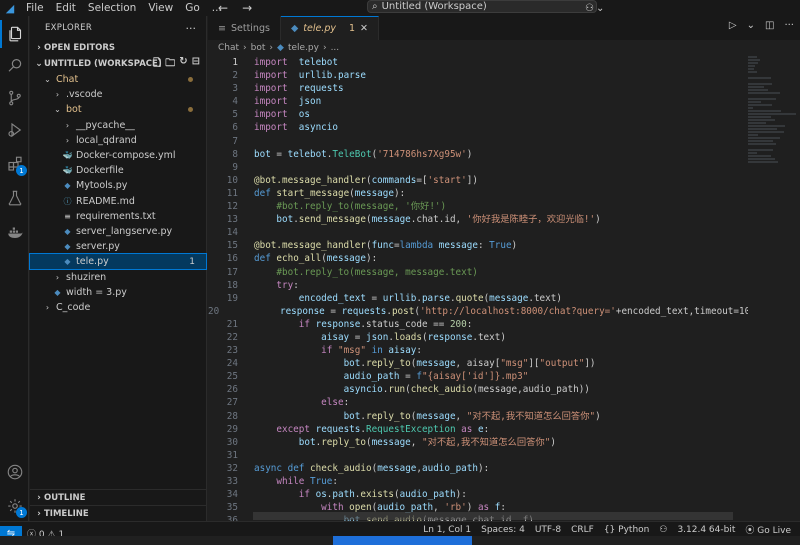 The height and width of the screenshot is (545, 800). Describe the element at coordinates (183, 64) in the screenshot. I see `refresh-icon: ↻` at that location.